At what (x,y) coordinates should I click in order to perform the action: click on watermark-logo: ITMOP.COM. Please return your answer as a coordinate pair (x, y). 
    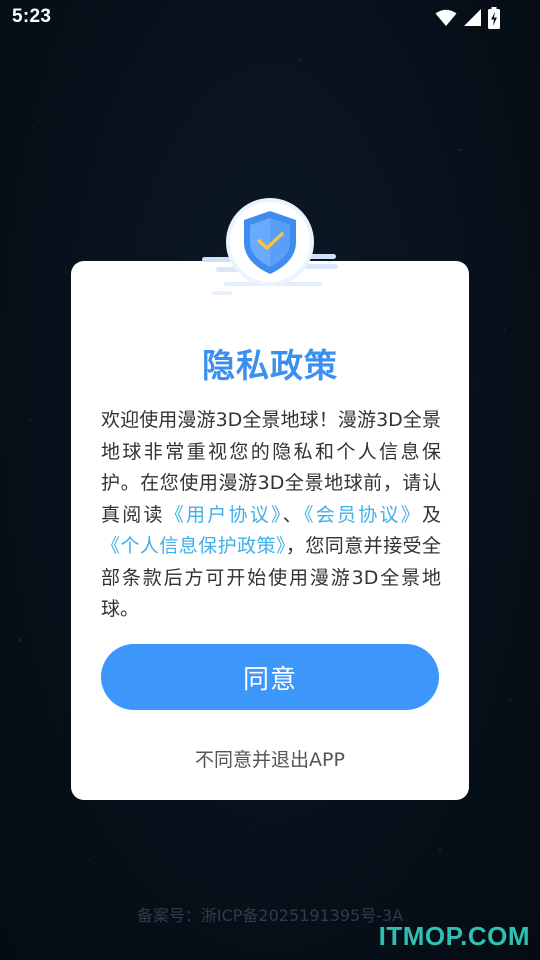
    Looking at the image, I should click on (454, 936).